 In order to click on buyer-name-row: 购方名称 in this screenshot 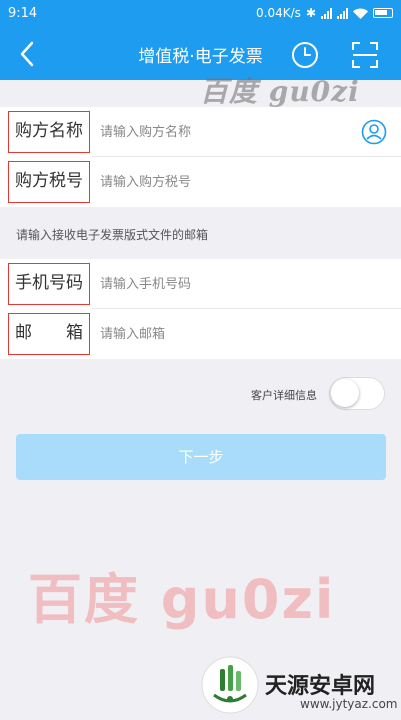, I will do `click(200, 132)`.